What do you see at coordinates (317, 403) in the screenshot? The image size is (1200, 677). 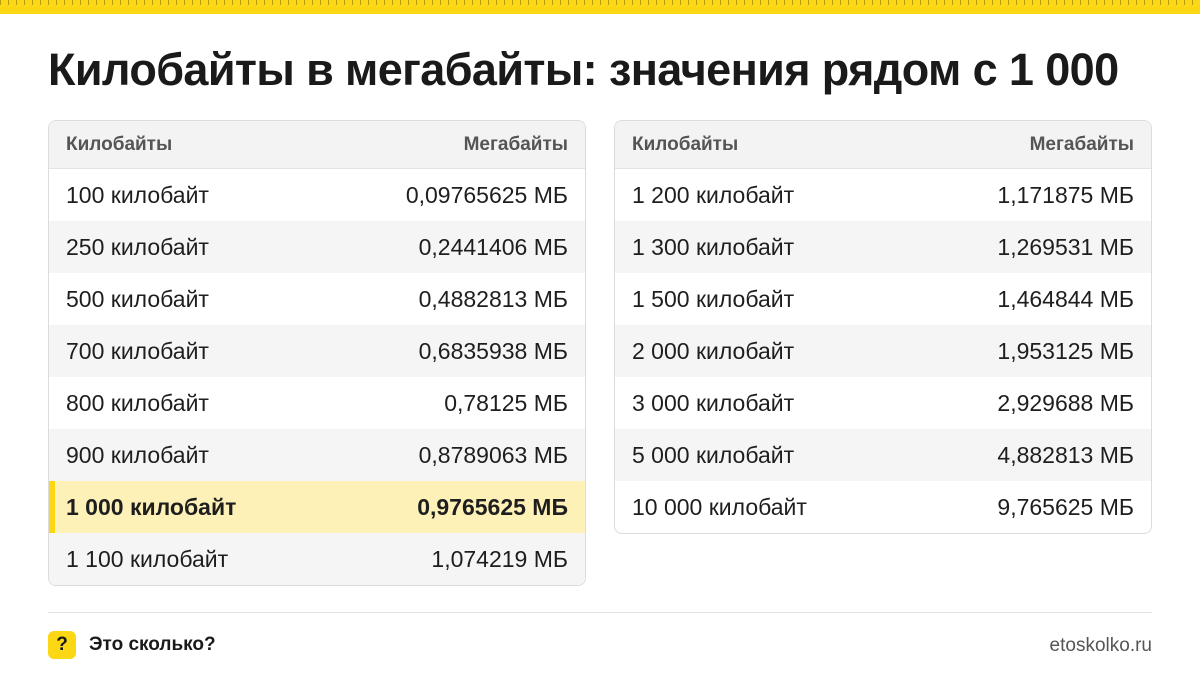 I see `table-row: 800 килобайт 0,78125 МБ` at bounding box center [317, 403].